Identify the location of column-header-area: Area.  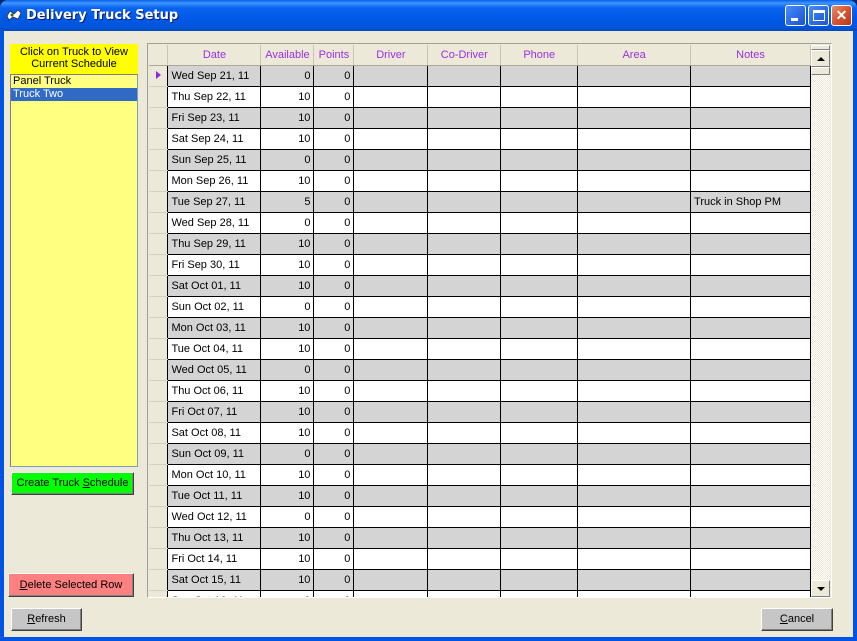
(634, 55).